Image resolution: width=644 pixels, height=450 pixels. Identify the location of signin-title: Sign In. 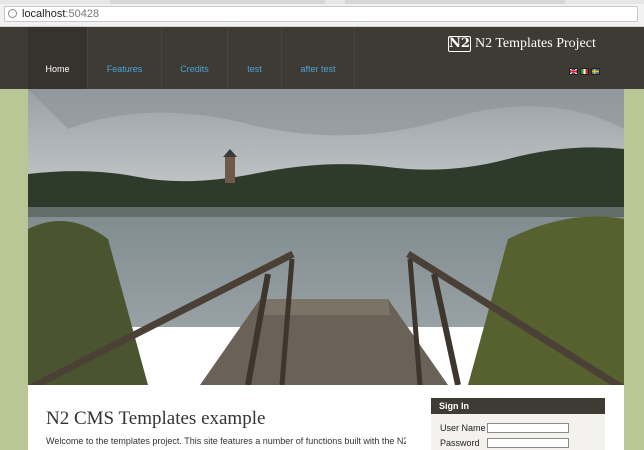
(518, 406).